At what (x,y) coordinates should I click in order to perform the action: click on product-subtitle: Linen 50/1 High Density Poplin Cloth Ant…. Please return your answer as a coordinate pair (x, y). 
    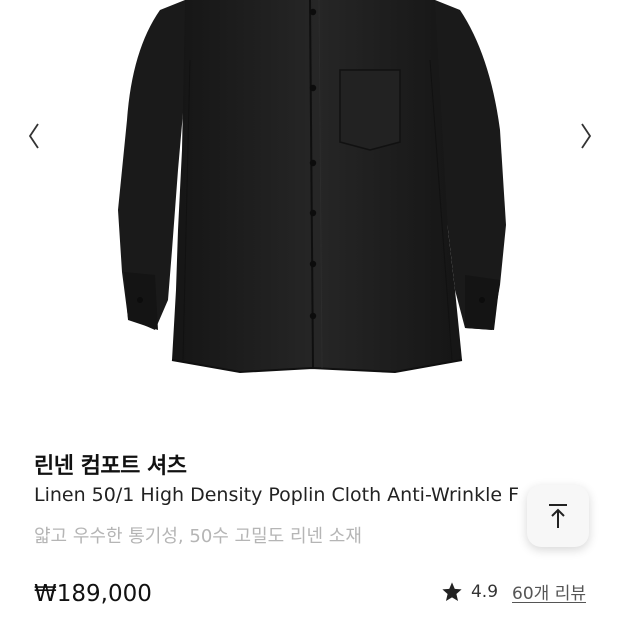
    Looking at the image, I should click on (277, 495).